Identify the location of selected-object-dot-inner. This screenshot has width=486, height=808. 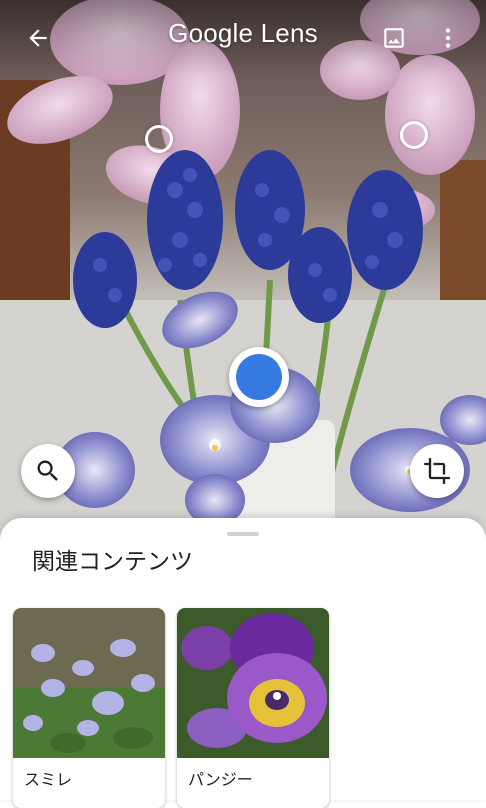
(259, 377).